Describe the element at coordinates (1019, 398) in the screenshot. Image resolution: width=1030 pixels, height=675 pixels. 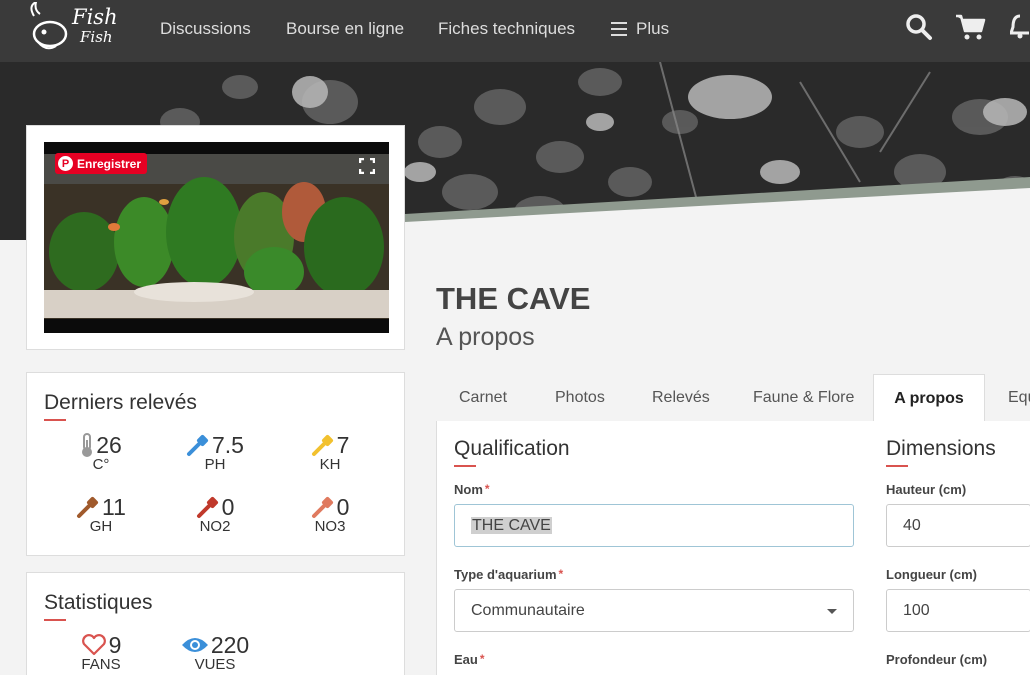
I see `tab-equipement: Equ` at that location.